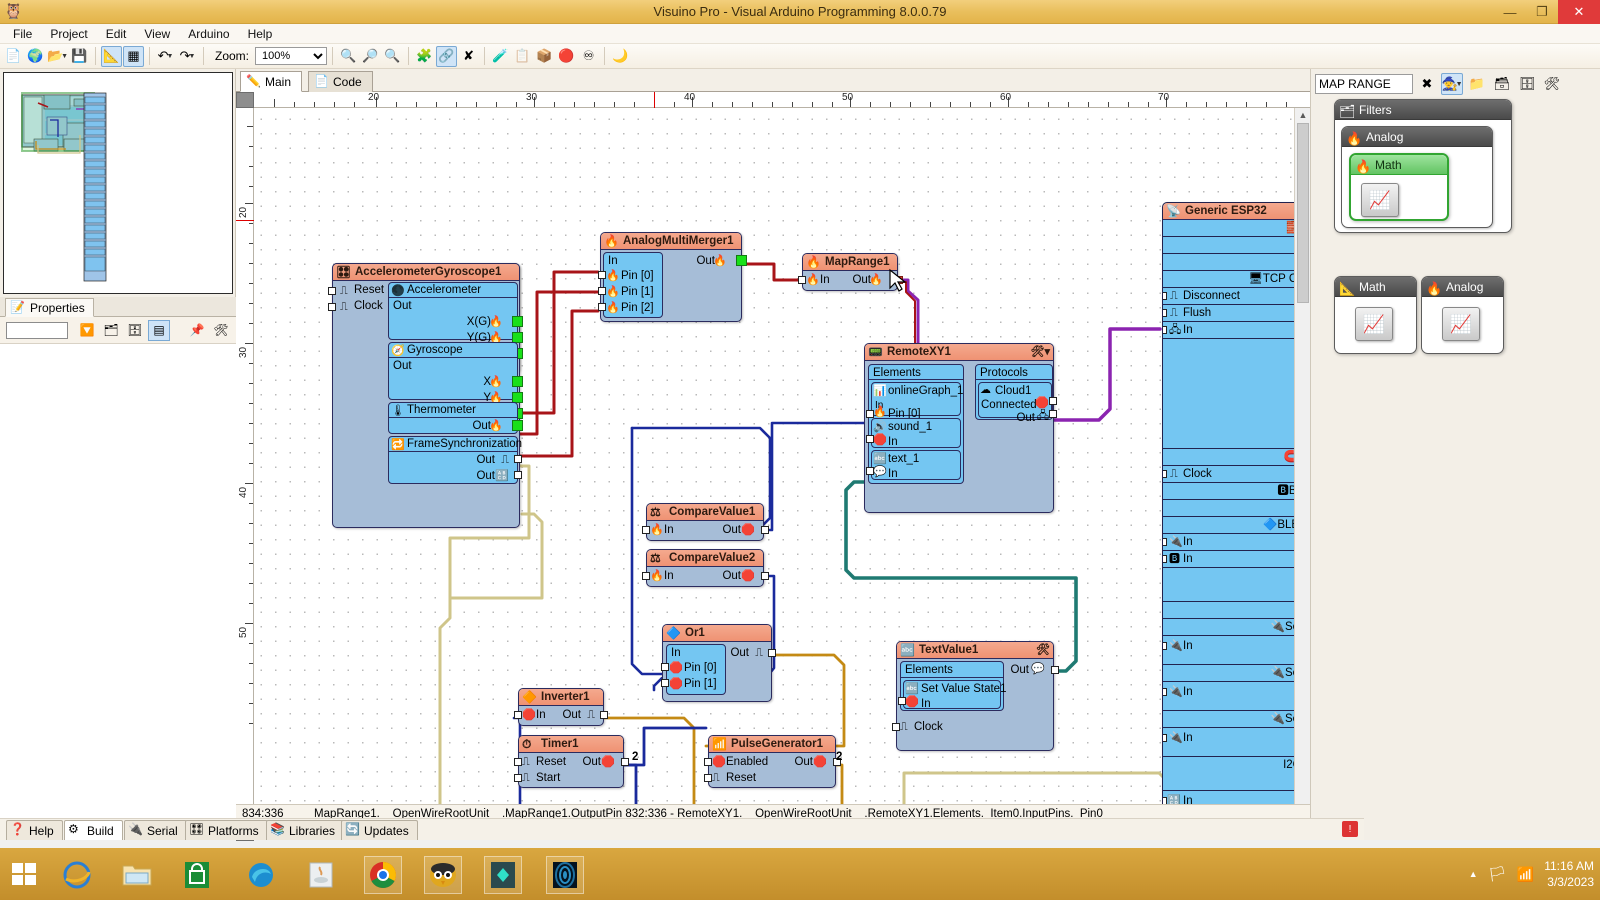 The height and width of the screenshot is (900, 1600). I want to click on menu-arduino: Arduino, so click(208, 34).